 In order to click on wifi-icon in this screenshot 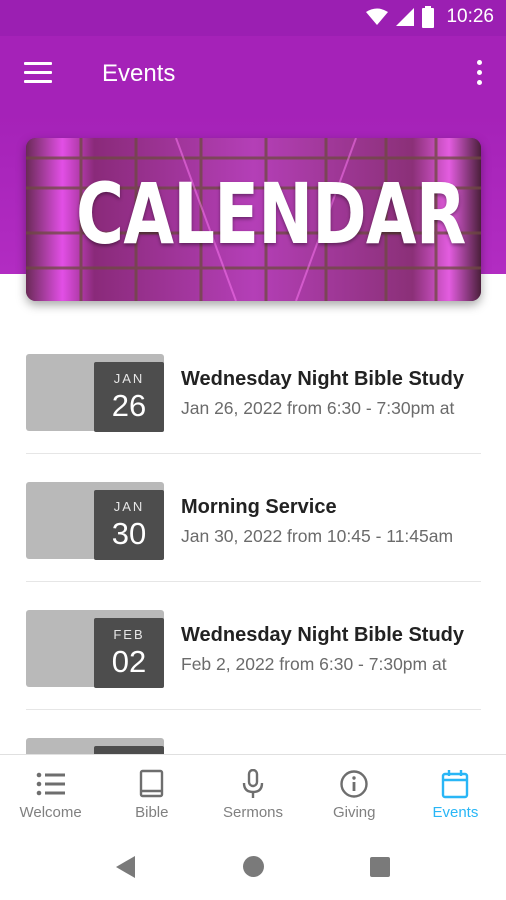, I will do `click(377, 16)`.